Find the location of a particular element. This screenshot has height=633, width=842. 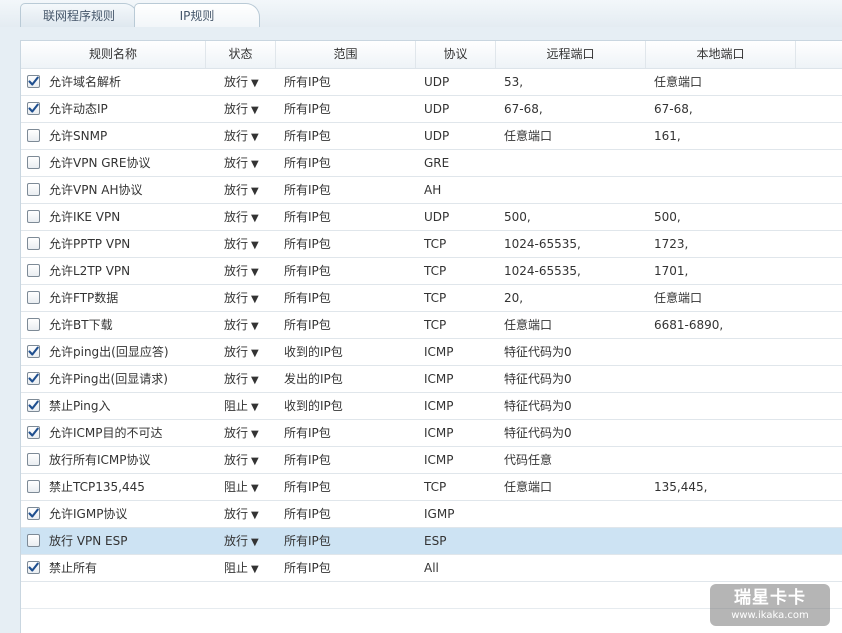

rule-protocol: ICMP is located at coordinates (439, 406).